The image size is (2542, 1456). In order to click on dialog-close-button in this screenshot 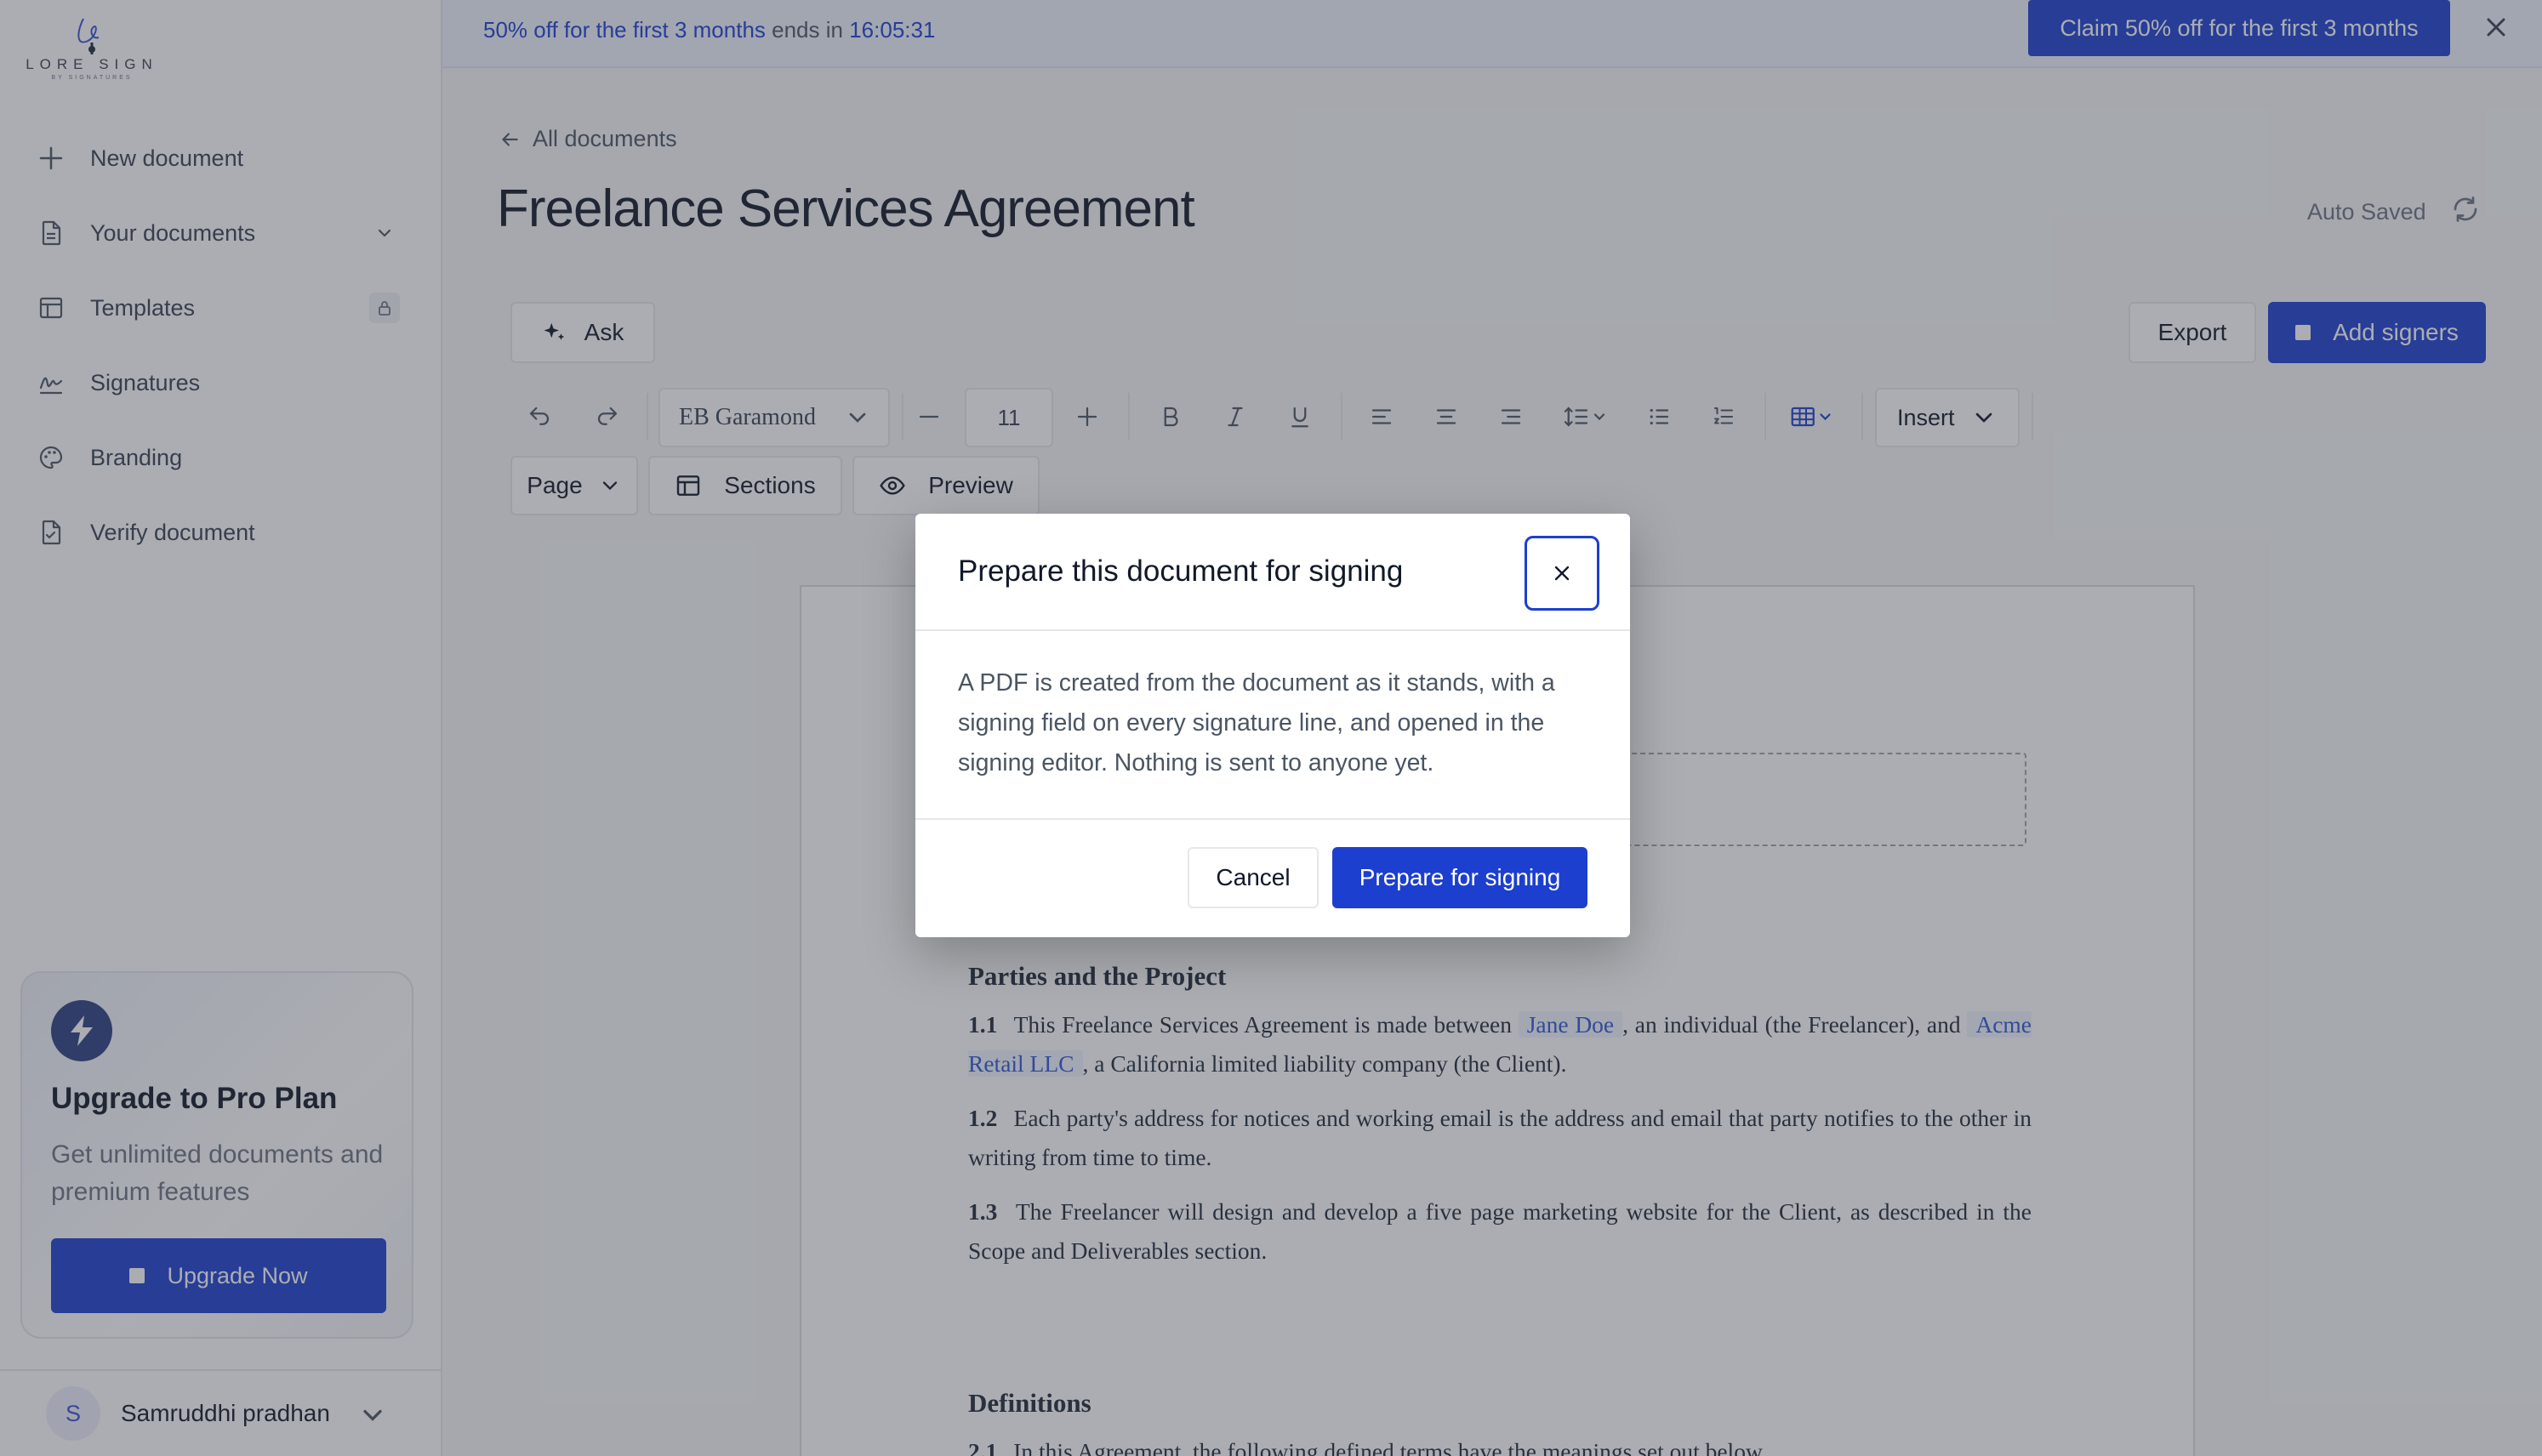, I will do `click(1562, 573)`.